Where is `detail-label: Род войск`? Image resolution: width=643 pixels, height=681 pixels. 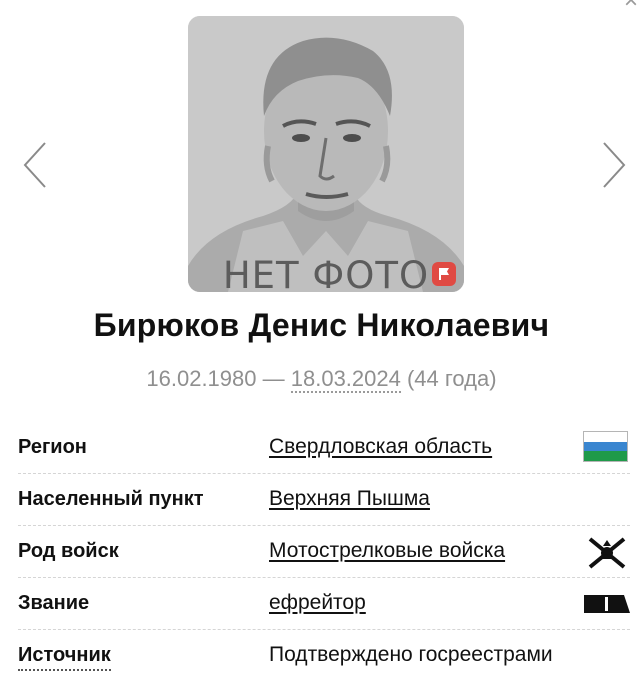 detail-label: Род войск is located at coordinates (68, 551).